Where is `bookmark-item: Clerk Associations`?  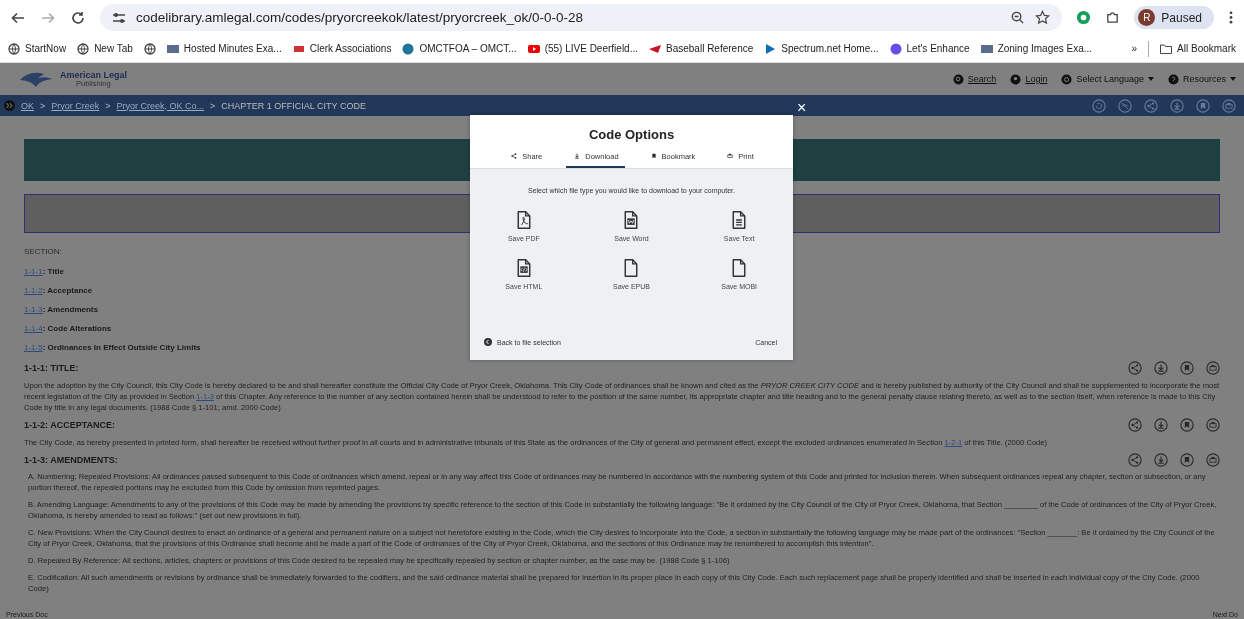
bookmark-item: Clerk Associations is located at coordinates (342, 48).